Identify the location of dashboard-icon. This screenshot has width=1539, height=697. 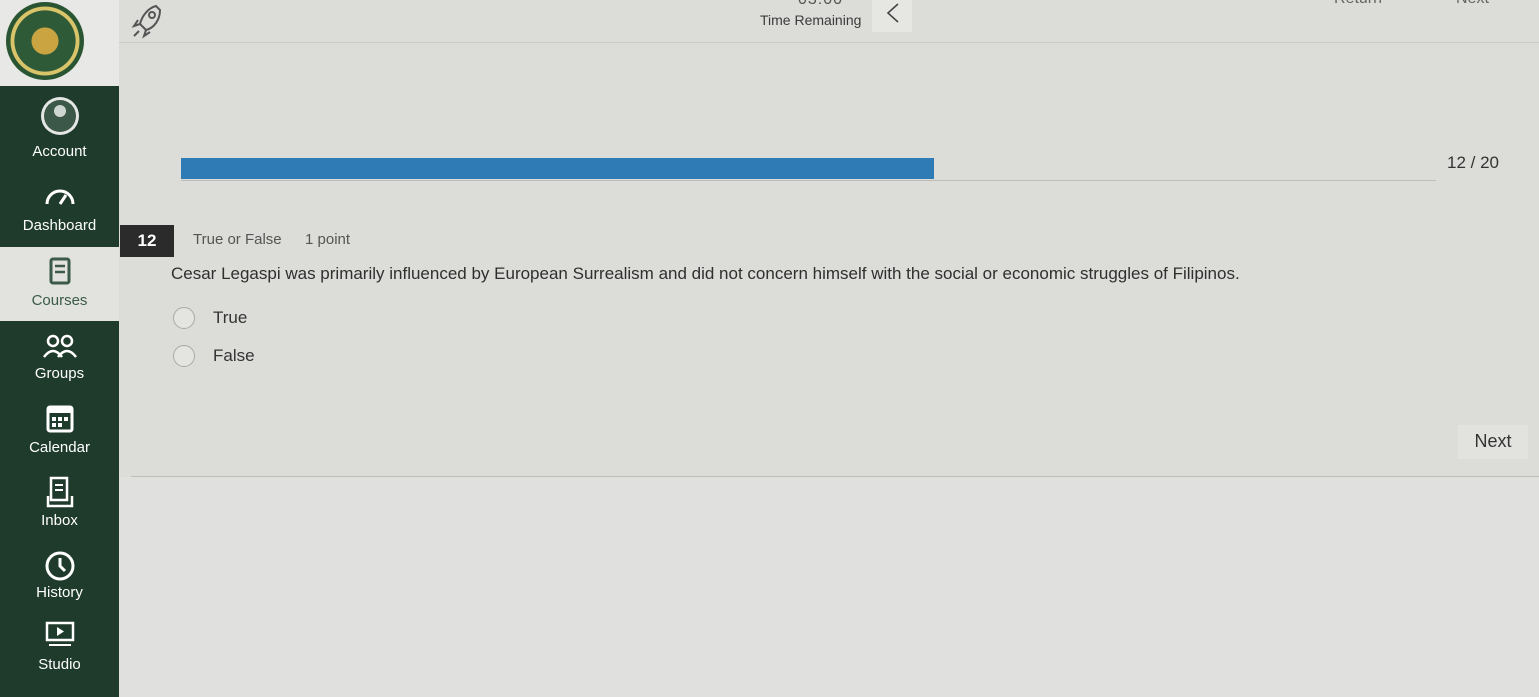
(59, 197).